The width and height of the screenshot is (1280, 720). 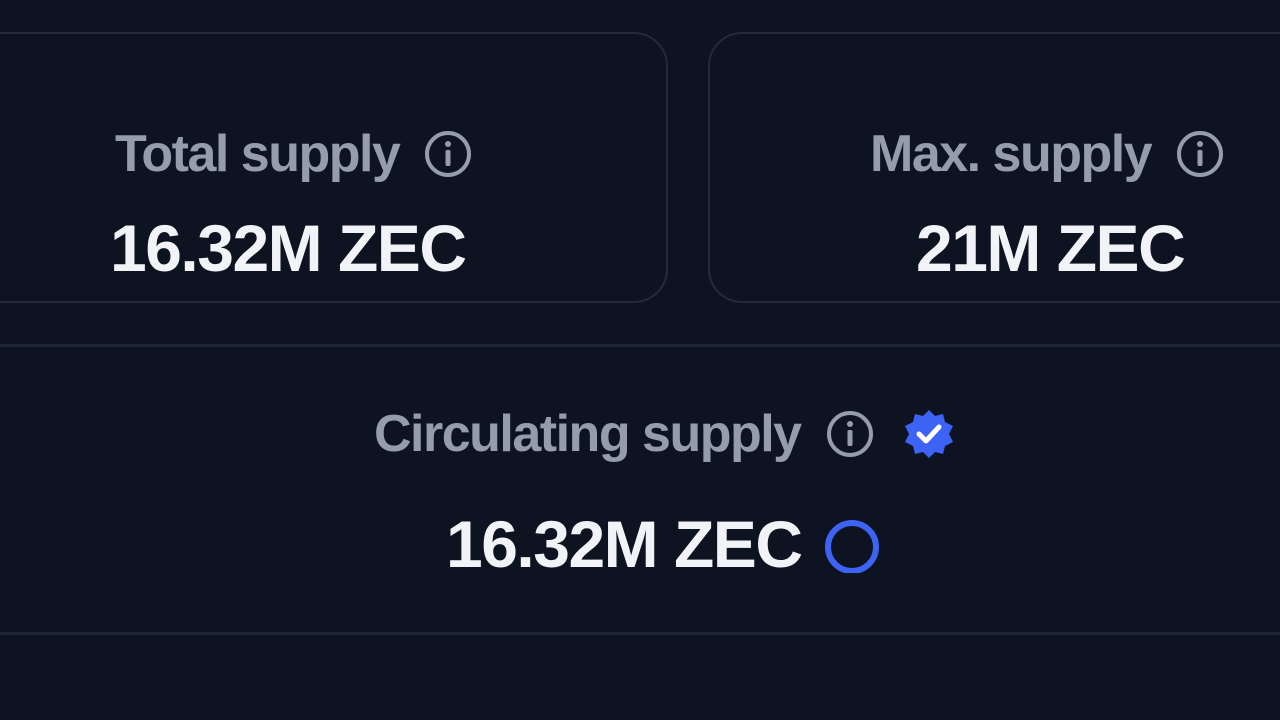 I want to click on circulating-supply-label: Circulating supply, so click(x=588, y=434).